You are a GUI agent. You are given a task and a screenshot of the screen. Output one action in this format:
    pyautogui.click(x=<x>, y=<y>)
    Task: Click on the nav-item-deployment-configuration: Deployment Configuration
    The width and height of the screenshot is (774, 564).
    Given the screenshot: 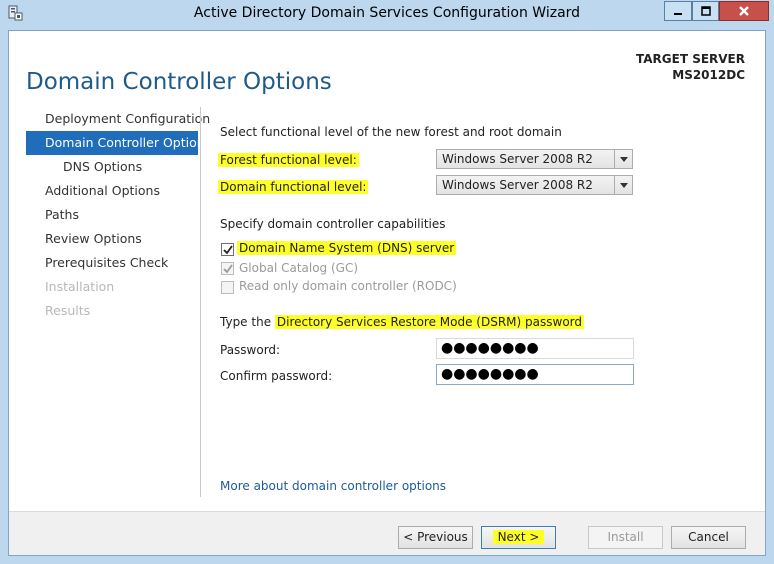 What is the action you would take?
    pyautogui.click(x=118, y=119)
    